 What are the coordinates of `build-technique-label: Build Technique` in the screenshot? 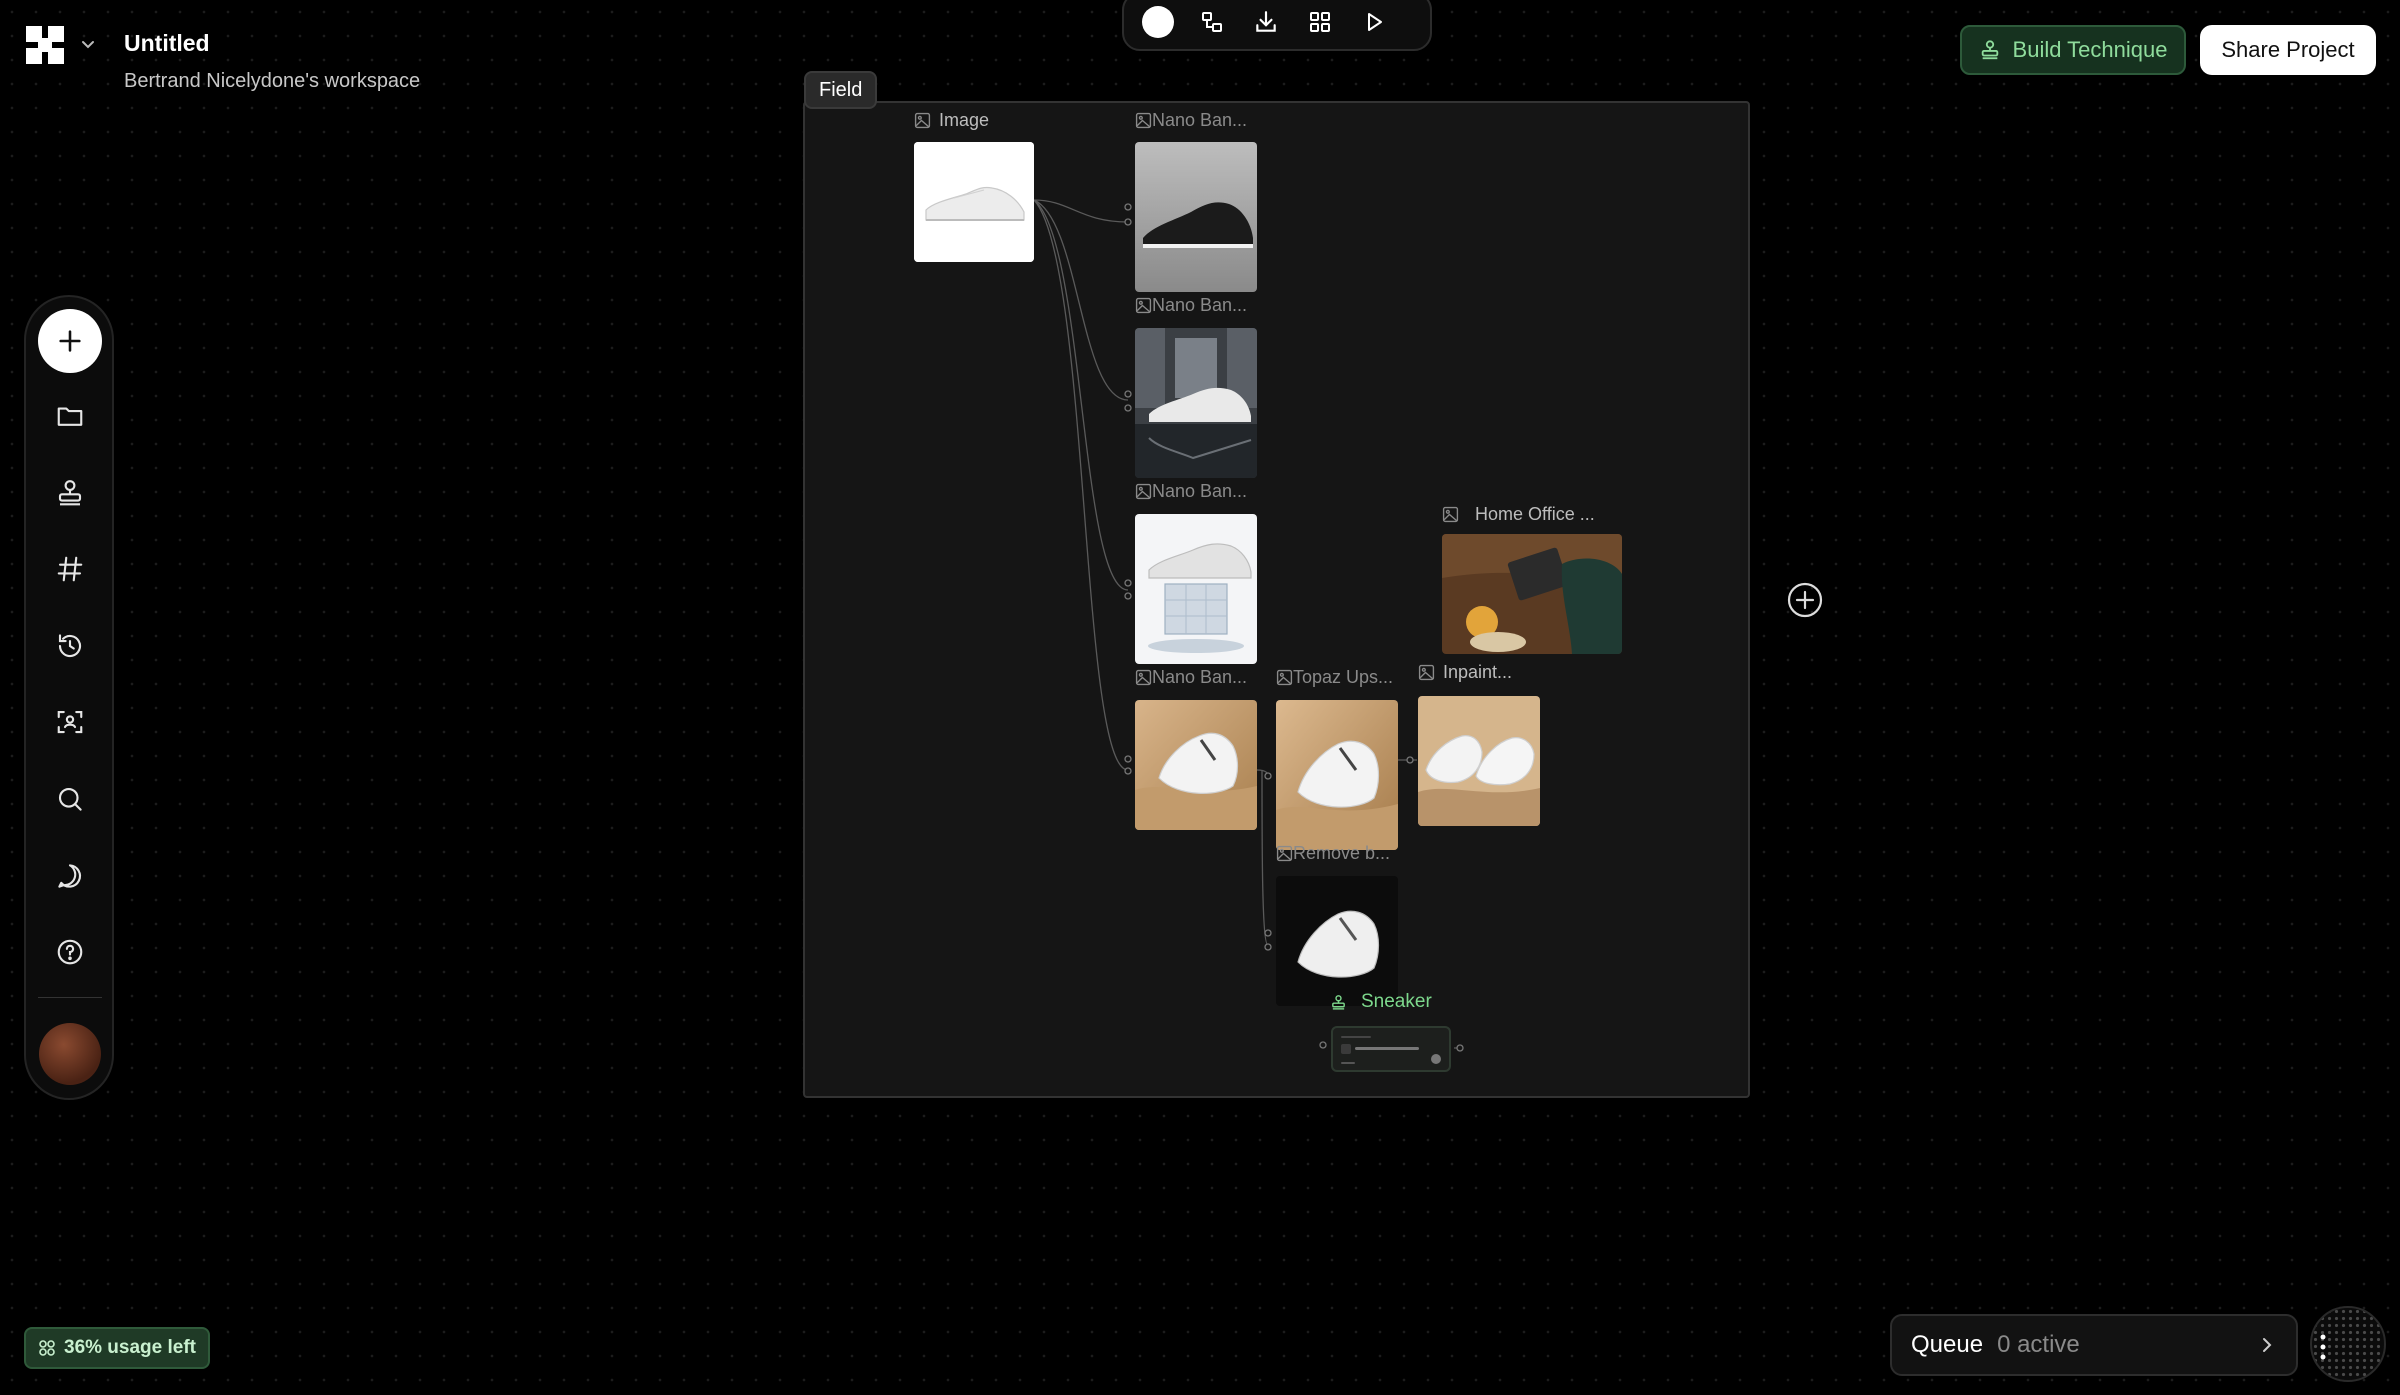 It's located at (2090, 49).